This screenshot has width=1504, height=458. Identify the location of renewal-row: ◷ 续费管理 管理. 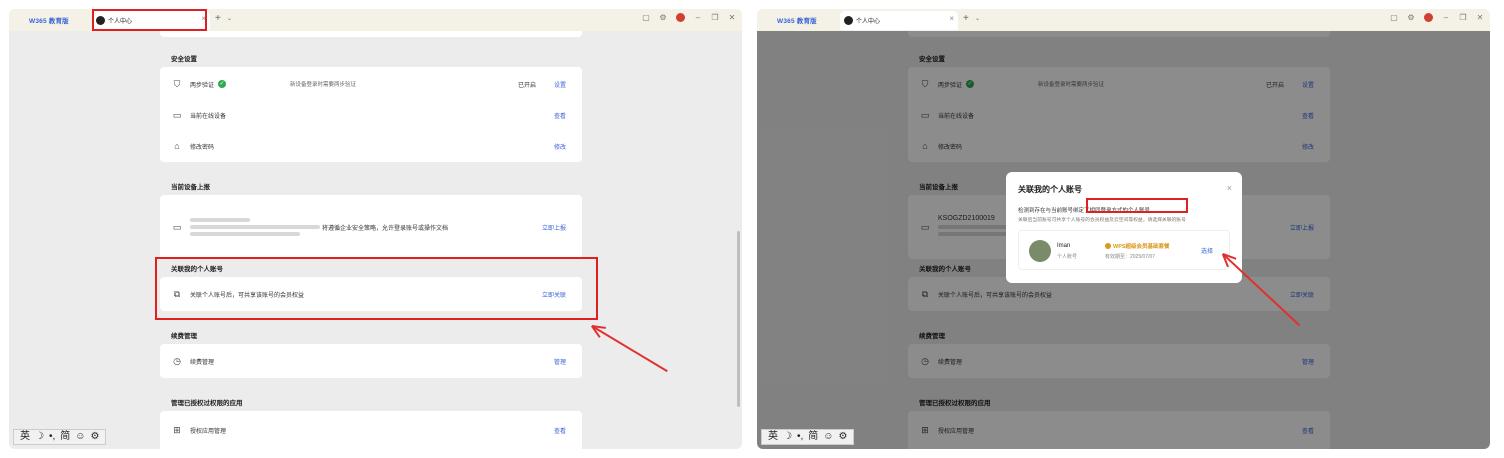
(371, 361).